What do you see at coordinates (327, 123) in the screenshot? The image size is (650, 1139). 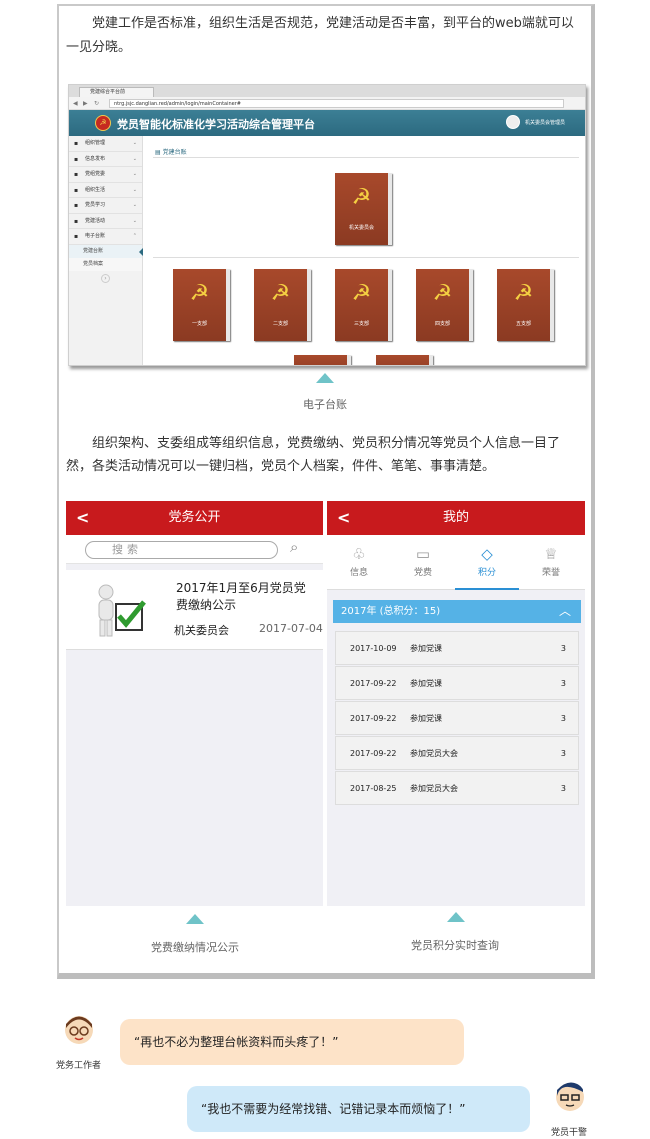 I see `app-header: ☭ 党员智能化标准化学习活动综合管理平台 机关委员会管理员` at bounding box center [327, 123].